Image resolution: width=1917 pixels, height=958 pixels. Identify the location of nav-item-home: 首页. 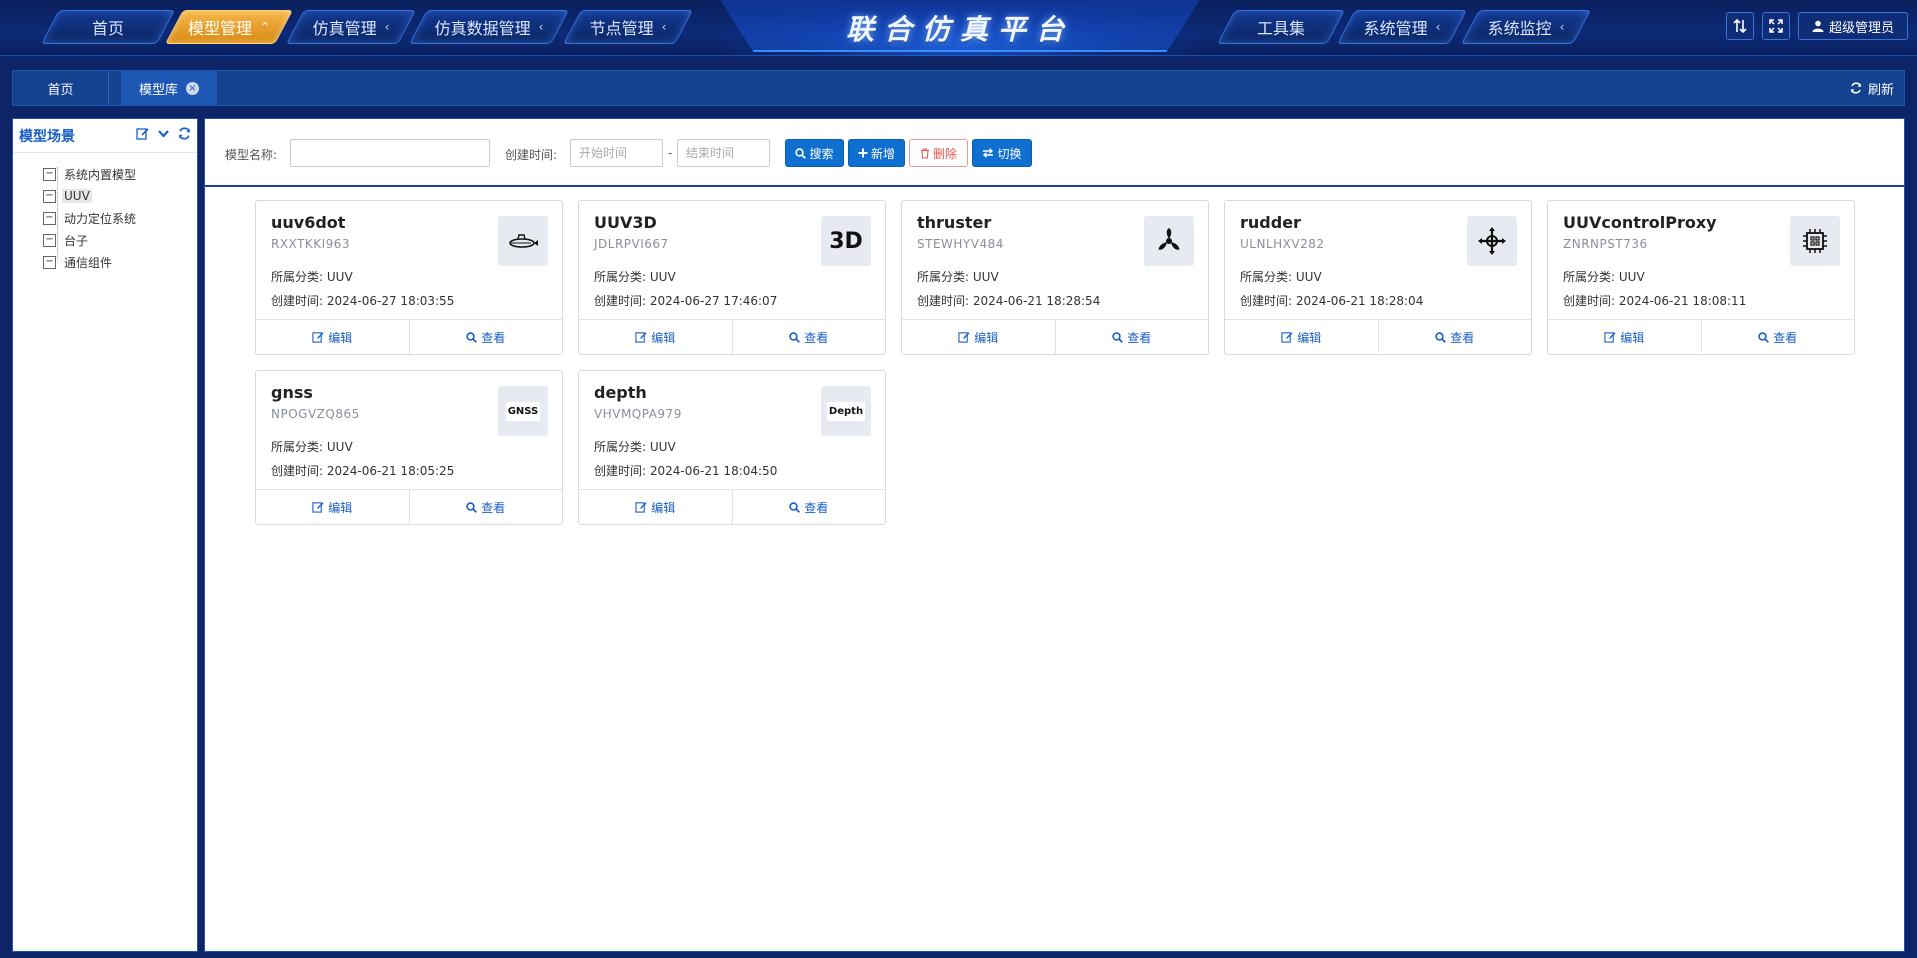
(108, 27).